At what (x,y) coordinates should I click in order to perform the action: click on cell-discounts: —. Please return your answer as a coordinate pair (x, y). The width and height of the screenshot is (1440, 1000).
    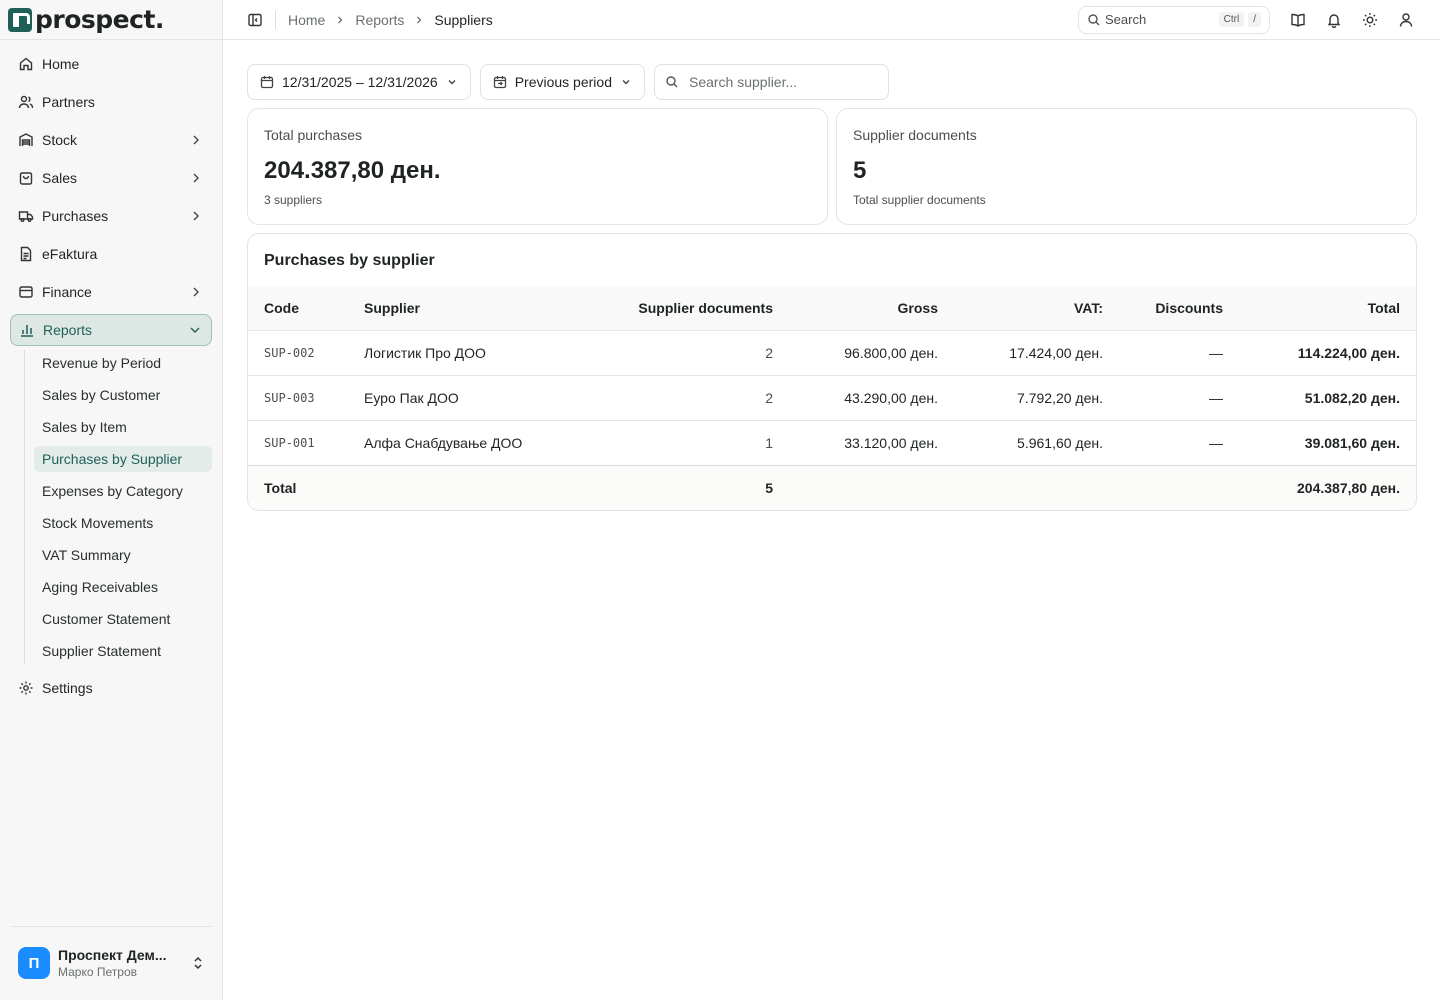
    Looking at the image, I should click on (1179, 352).